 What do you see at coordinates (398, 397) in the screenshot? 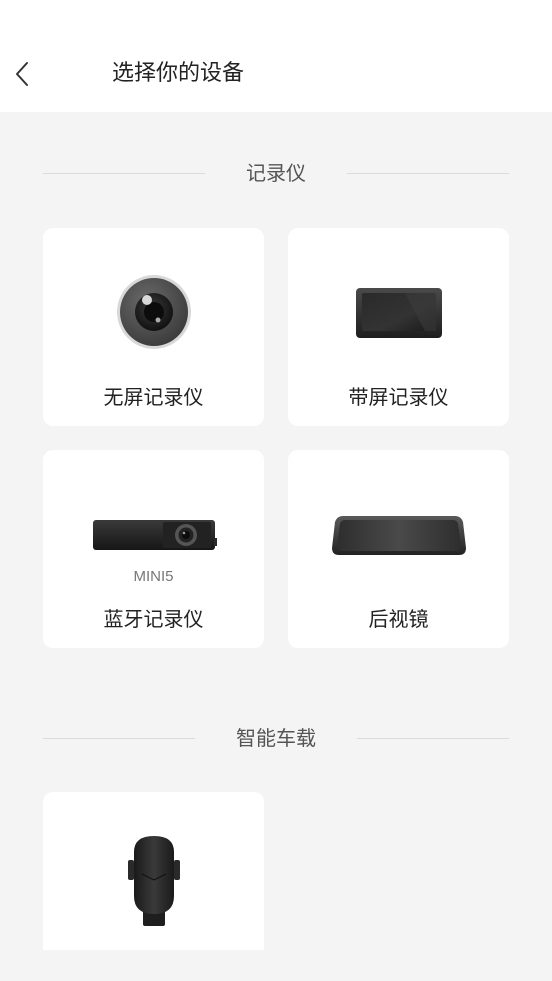
I see `device-label: 带屏记录仪` at bounding box center [398, 397].